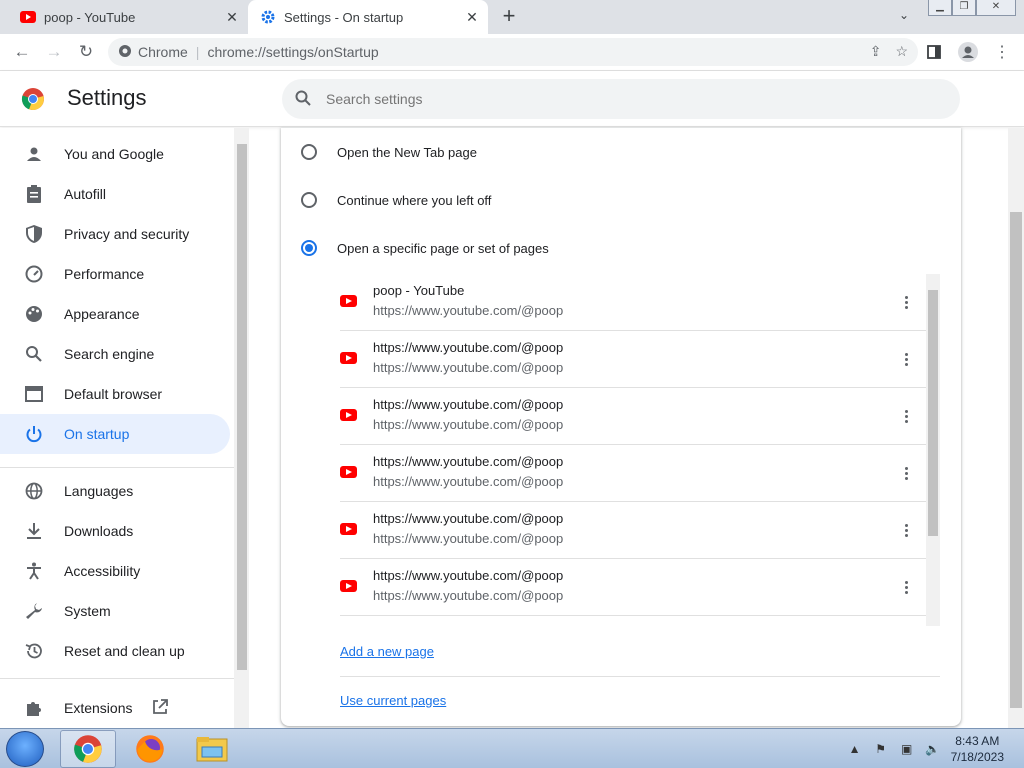 This screenshot has height=768, width=1024. I want to click on restore-button: ❐, so click(964, 8).